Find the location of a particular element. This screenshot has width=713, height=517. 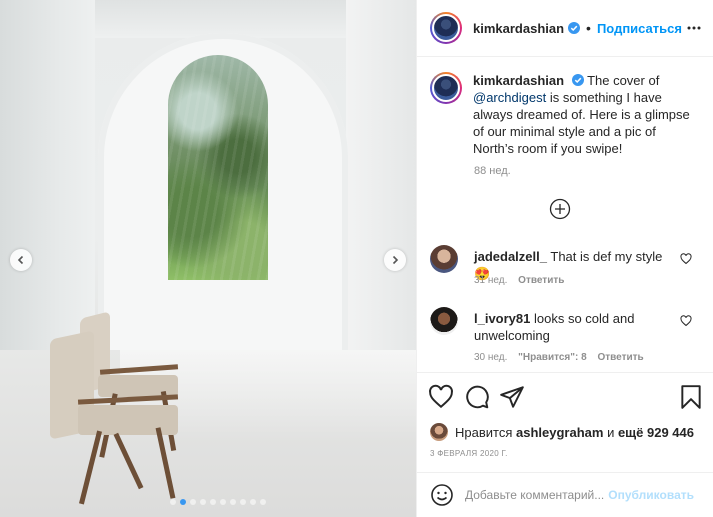

comment-age: 31 нед. is located at coordinates (490, 280).